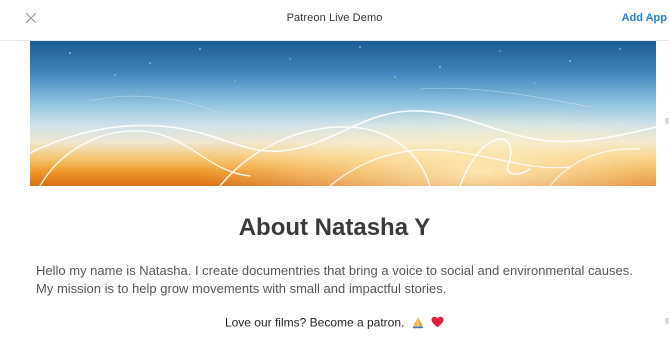  I want to click on heart-icon, so click(437, 323).